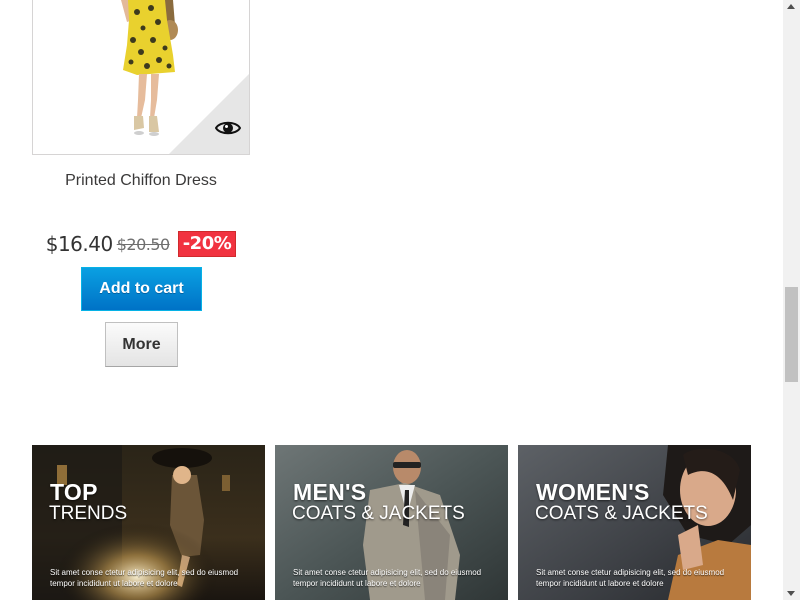  Describe the element at coordinates (141, 77) in the screenshot. I see `product-image-container` at that location.